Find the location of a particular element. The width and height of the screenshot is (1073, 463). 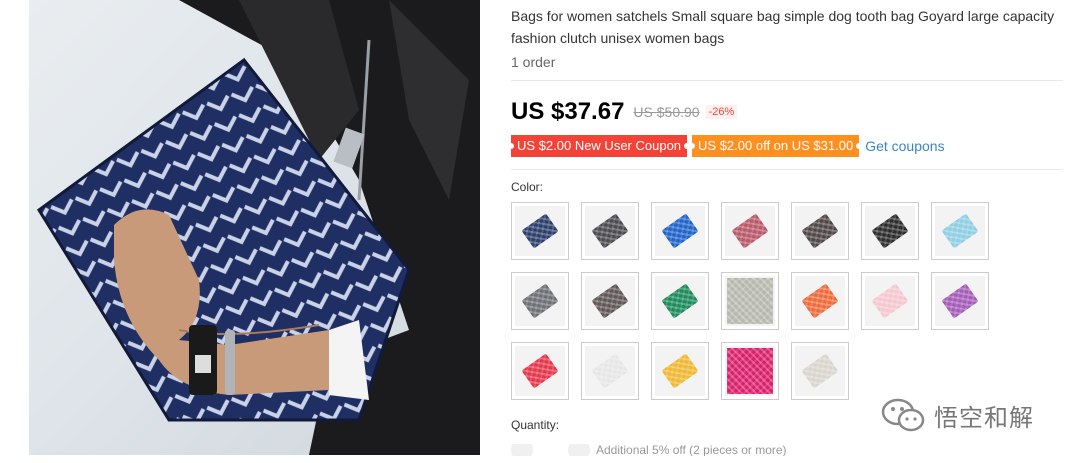

color-swatch-black is located at coordinates (890, 231).